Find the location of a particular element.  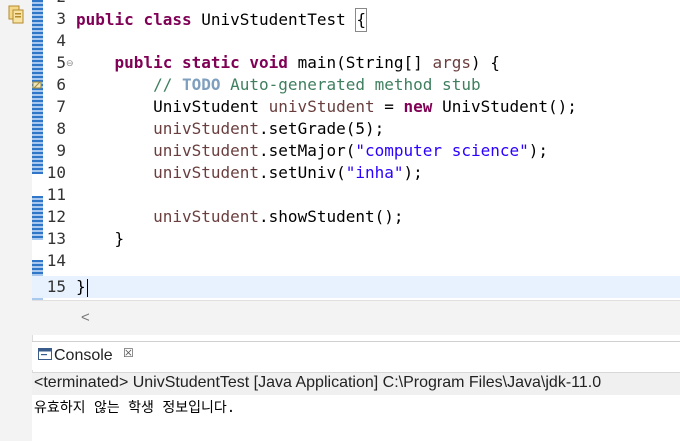

code-line: 8 univStudent.setGrade(5); is located at coordinates (356, 129).